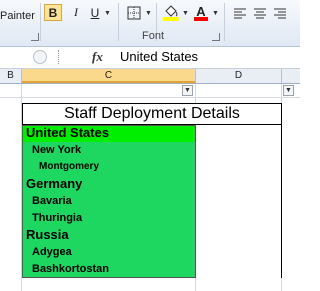  I want to click on table-title: Staff Deployment Details, so click(152, 114).